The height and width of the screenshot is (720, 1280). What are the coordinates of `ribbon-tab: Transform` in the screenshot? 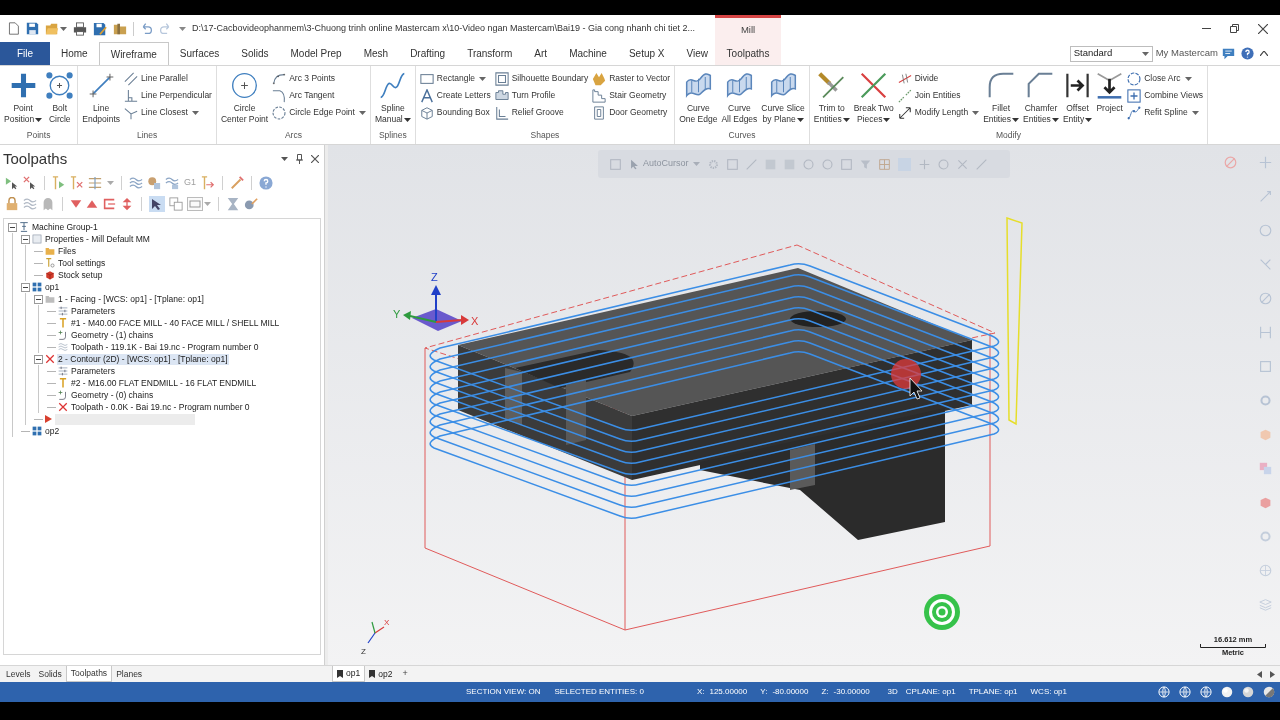 It's located at (490, 53).